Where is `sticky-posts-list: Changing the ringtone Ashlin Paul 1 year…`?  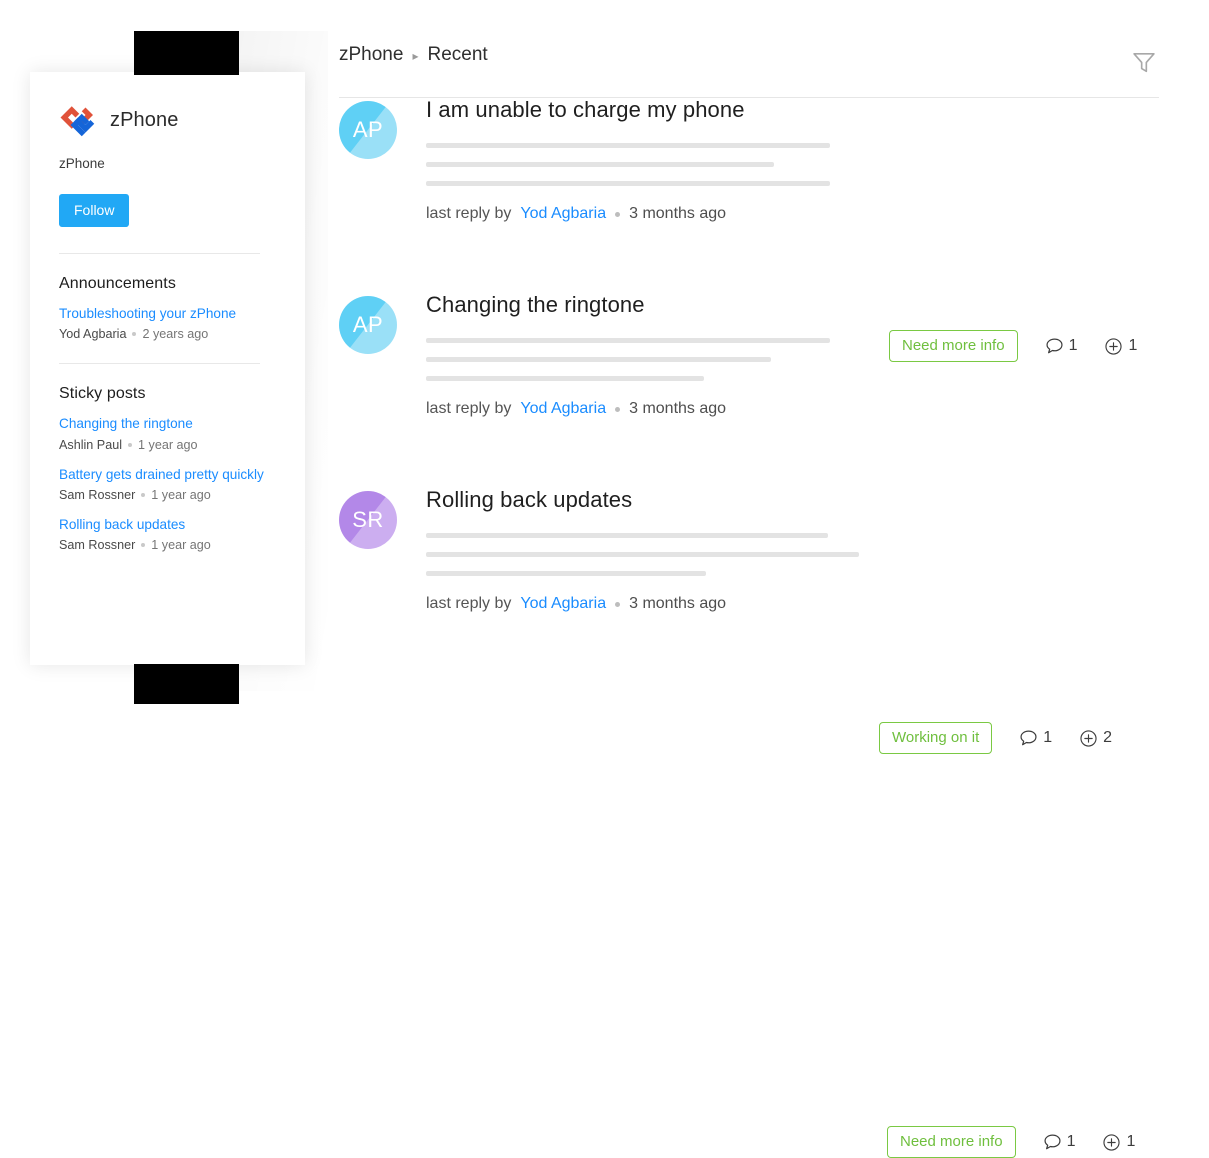
sticky-posts-list: Changing the ringtone Ashlin Paul 1 year… is located at coordinates (159, 484).